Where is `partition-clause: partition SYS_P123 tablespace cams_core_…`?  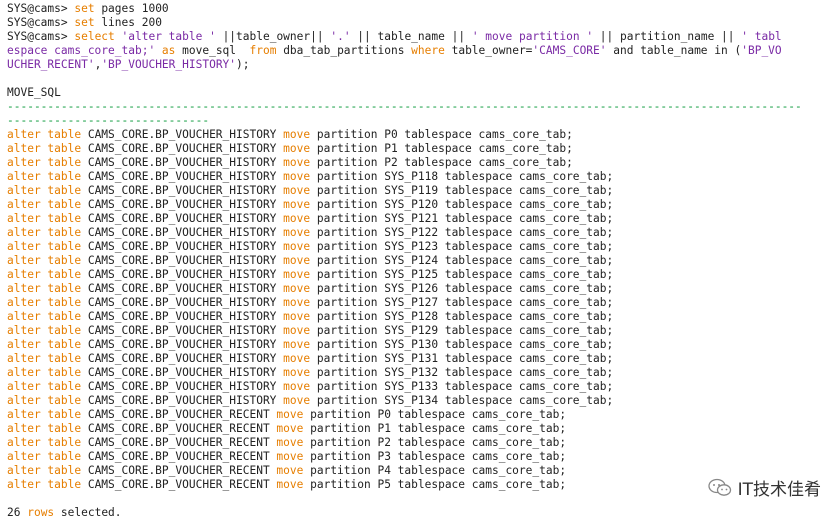
partition-clause: partition SYS_P123 tablespace cams_core_… is located at coordinates (462, 246).